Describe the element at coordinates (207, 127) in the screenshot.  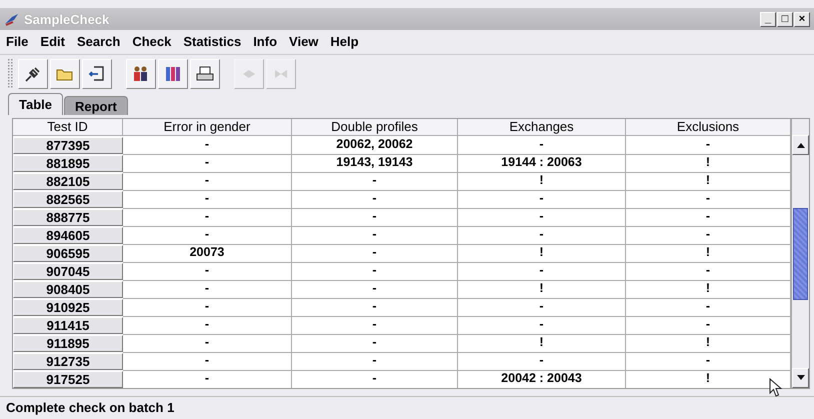
I see `column-header: Error in gender` at that location.